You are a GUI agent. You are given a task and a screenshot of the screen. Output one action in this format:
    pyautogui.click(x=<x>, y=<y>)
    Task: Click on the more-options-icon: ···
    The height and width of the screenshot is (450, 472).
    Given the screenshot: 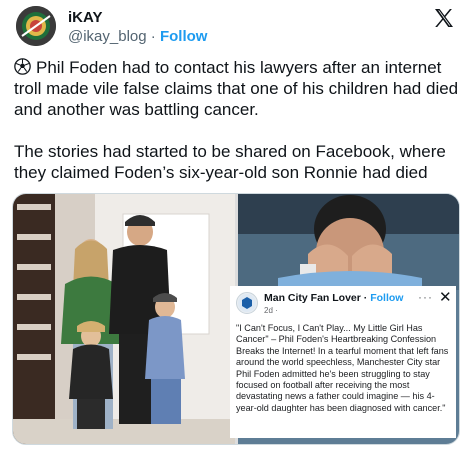 What is the action you would take?
    pyautogui.click(x=425, y=297)
    